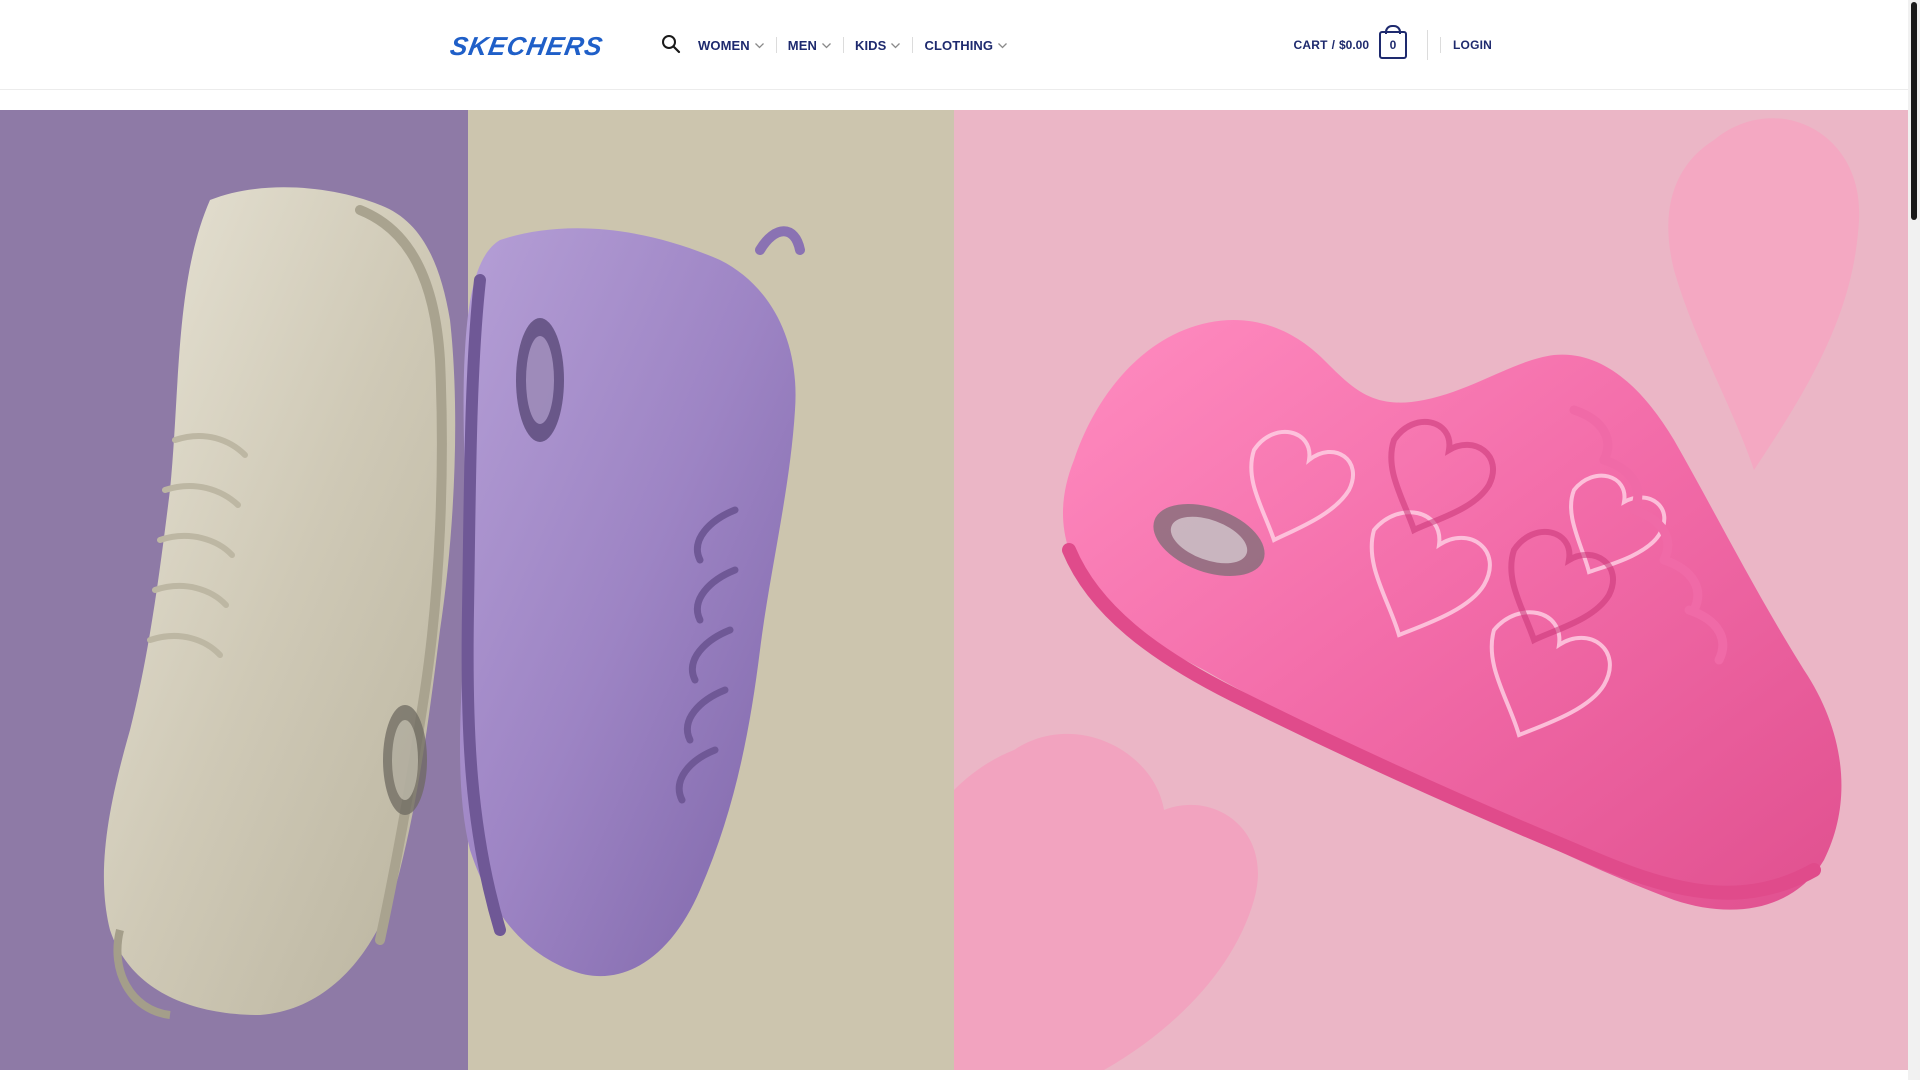  What do you see at coordinates (724, 45) in the screenshot?
I see `nav-item-women-label: WOMEN` at bounding box center [724, 45].